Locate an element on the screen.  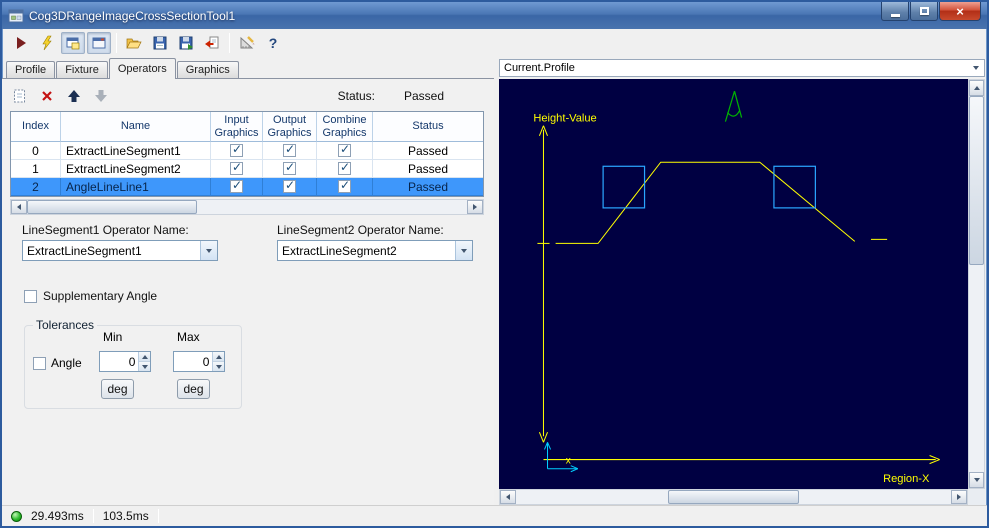
table-row-selected: 2 AngleLineLine1 Passed is located at coordinates (247, 187).